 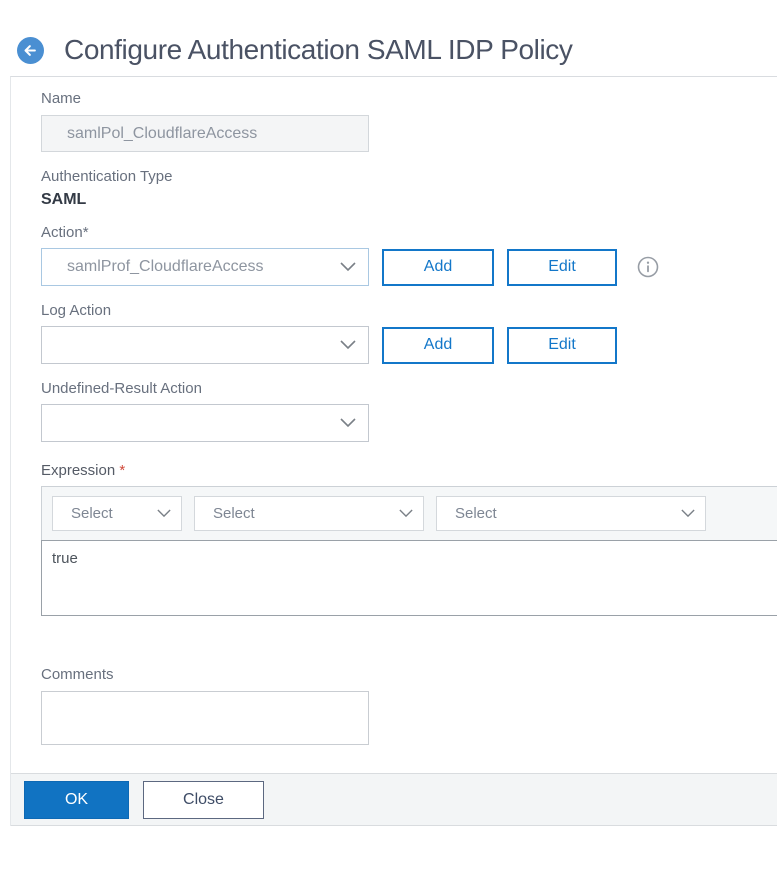 What do you see at coordinates (205, 133) in the screenshot?
I see `name-input` at bounding box center [205, 133].